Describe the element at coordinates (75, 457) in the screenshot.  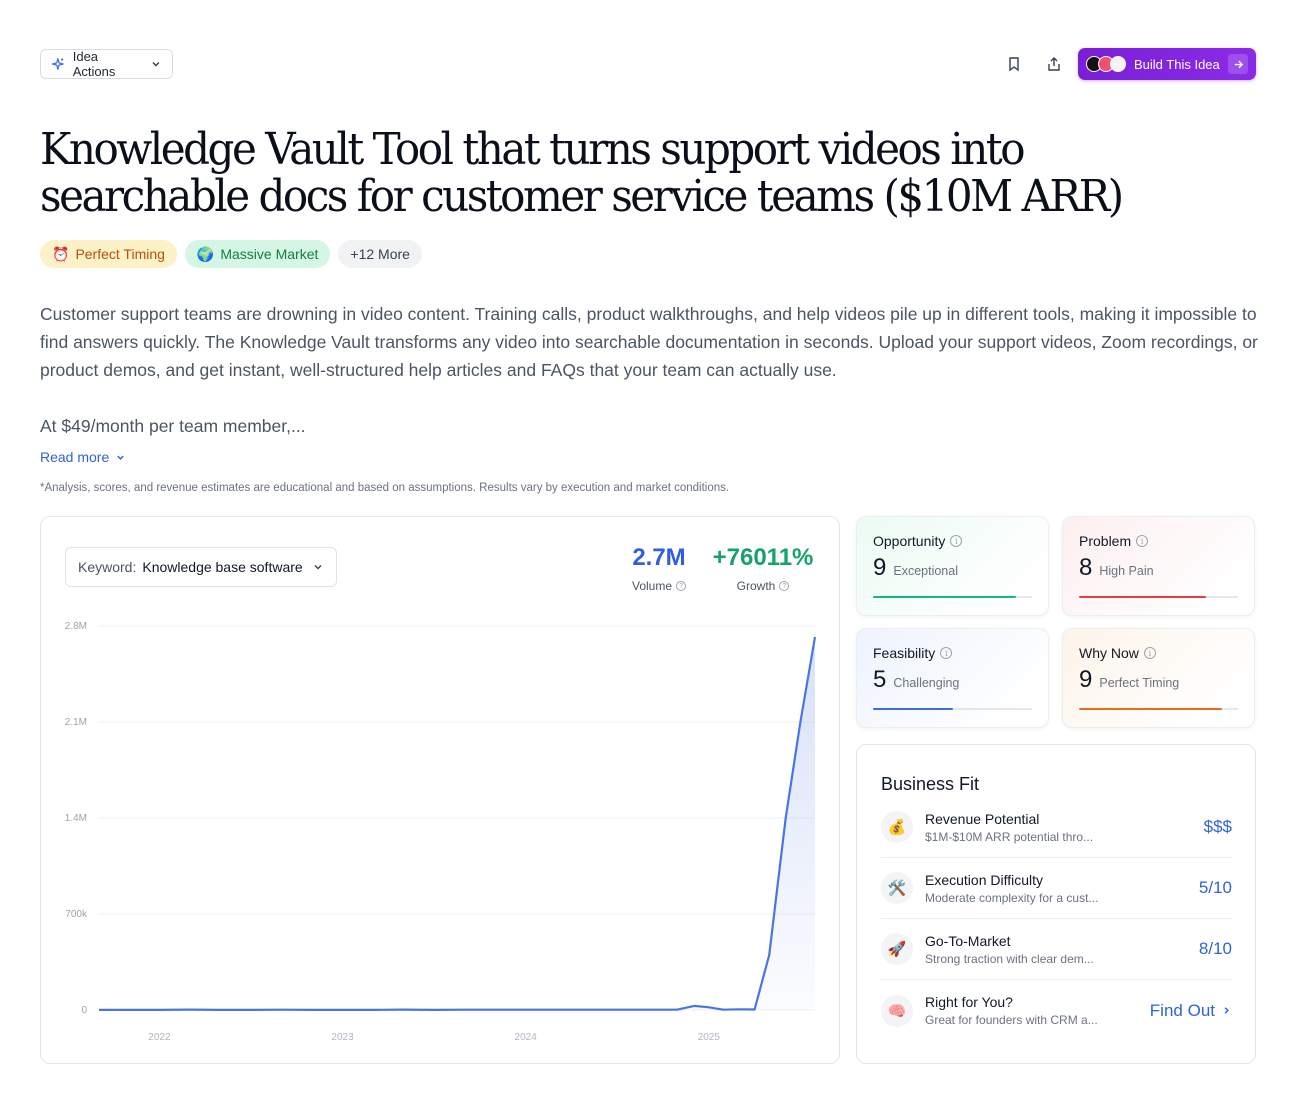
I see `read-more-label: Read more` at that location.